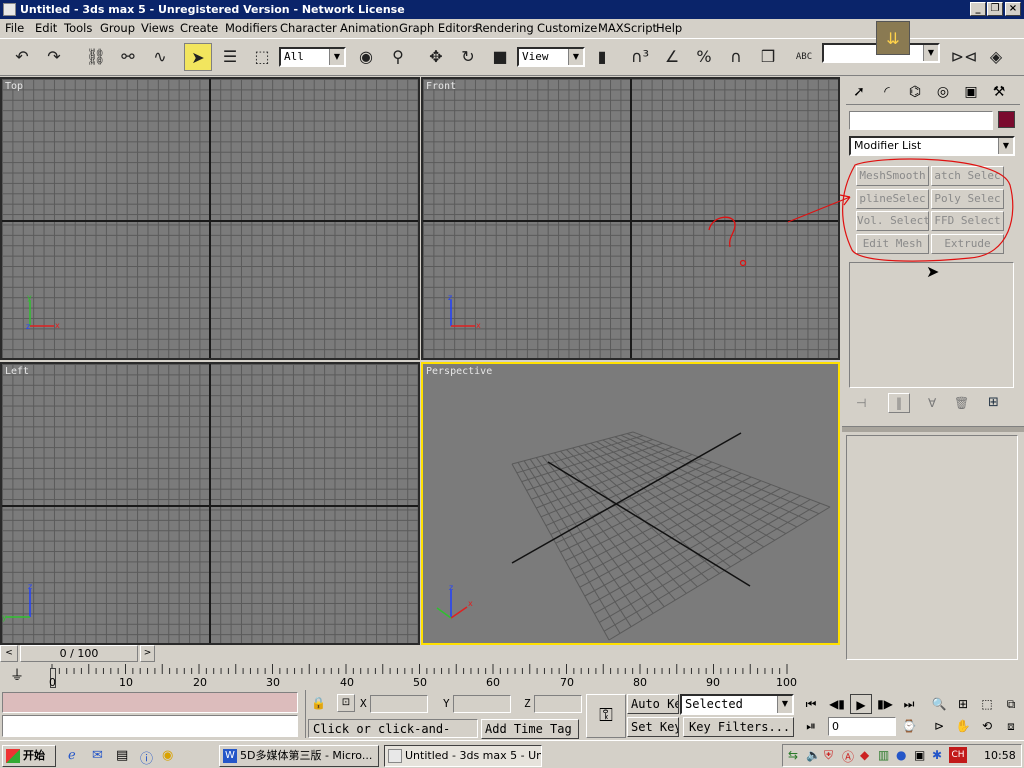 The image size is (1024, 768). Describe the element at coordinates (312, 57) in the screenshot. I see `selection-filter-dropdown: All ▼` at that location.